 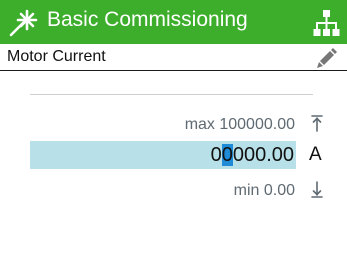 I want to click on parameter-name: Motor Current, so click(x=56, y=56).